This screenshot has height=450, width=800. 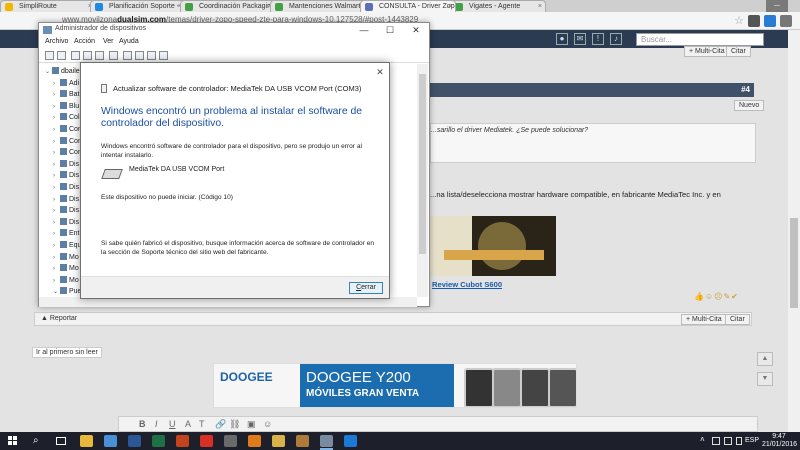 What do you see at coordinates (786, 21) in the screenshot?
I see `menu-icon` at bounding box center [786, 21].